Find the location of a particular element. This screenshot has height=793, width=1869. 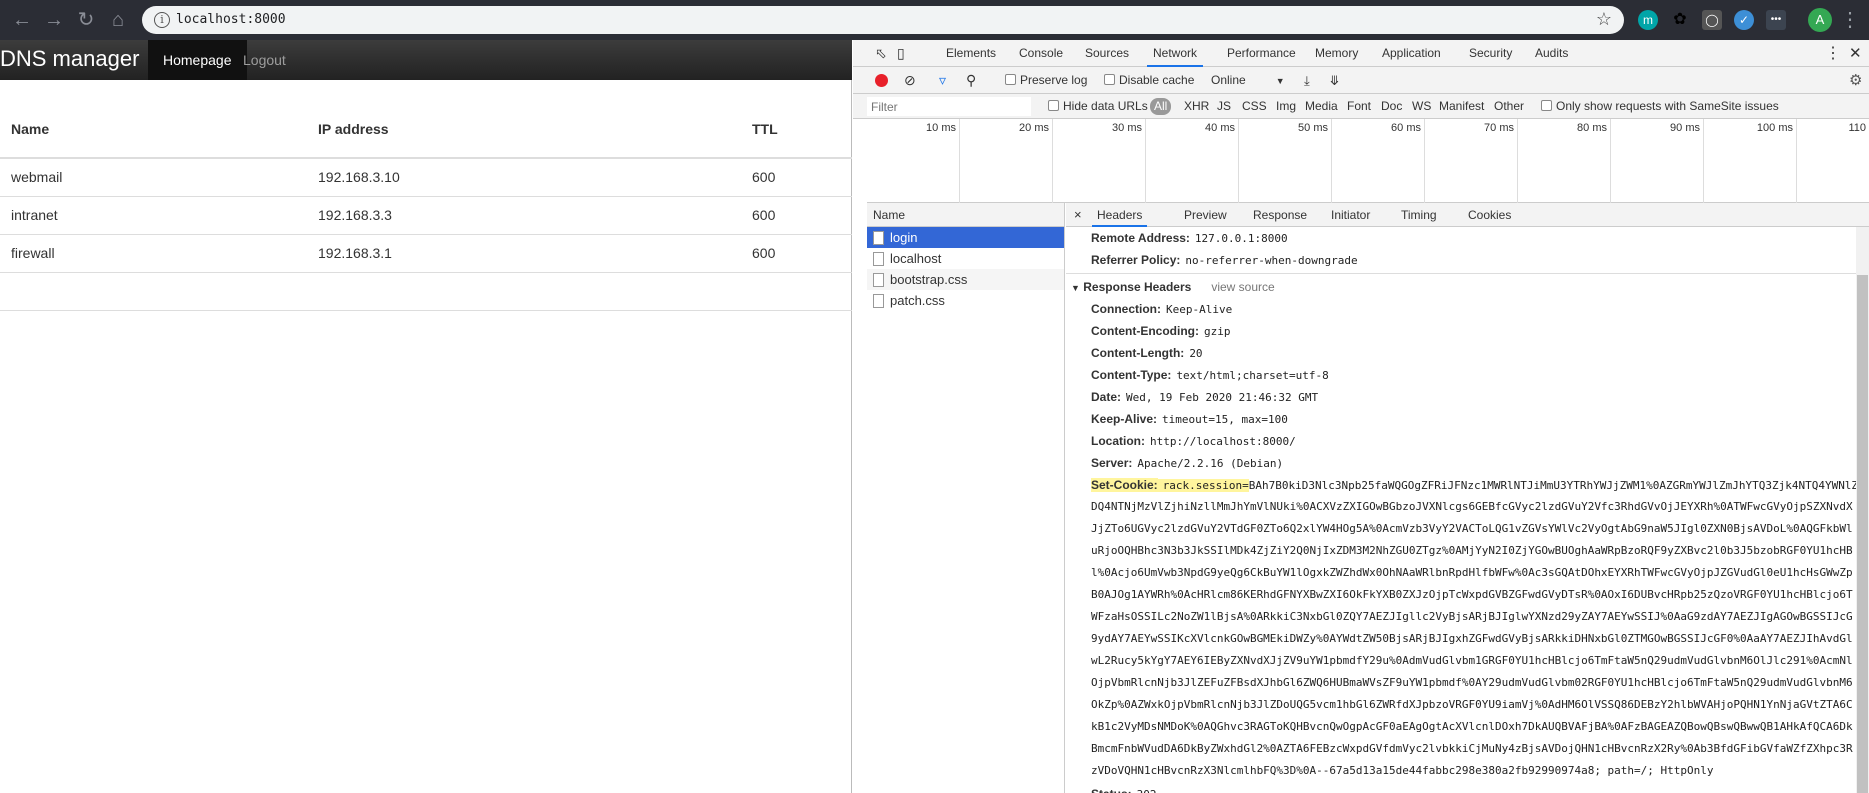

address-bar: i localhost:8000 ☆ is located at coordinates (883, 20).